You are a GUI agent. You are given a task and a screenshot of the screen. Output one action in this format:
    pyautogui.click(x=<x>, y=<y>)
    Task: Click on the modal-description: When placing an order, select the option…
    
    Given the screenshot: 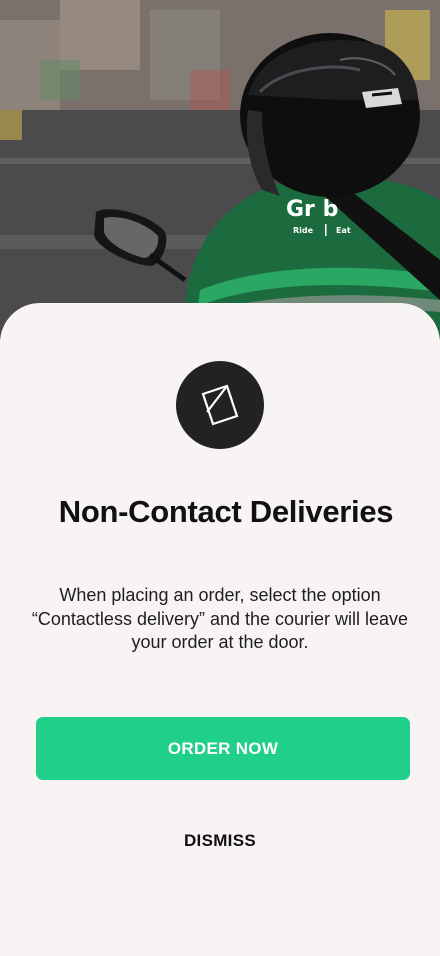 What is the action you would take?
    pyautogui.click(x=220, y=618)
    